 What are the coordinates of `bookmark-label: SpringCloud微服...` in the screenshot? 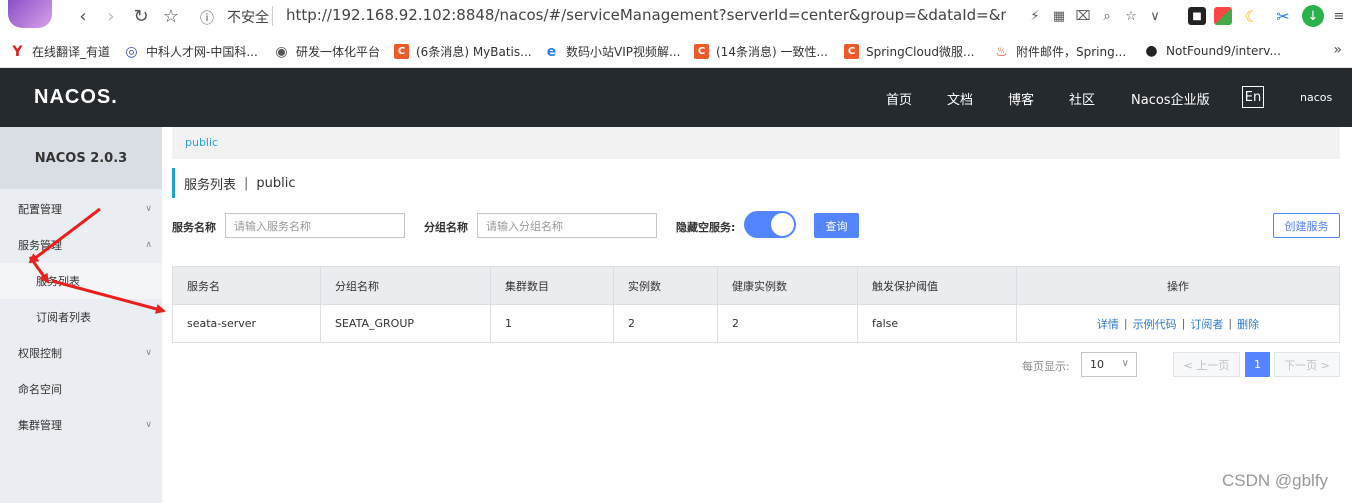 It's located at (920, 52).